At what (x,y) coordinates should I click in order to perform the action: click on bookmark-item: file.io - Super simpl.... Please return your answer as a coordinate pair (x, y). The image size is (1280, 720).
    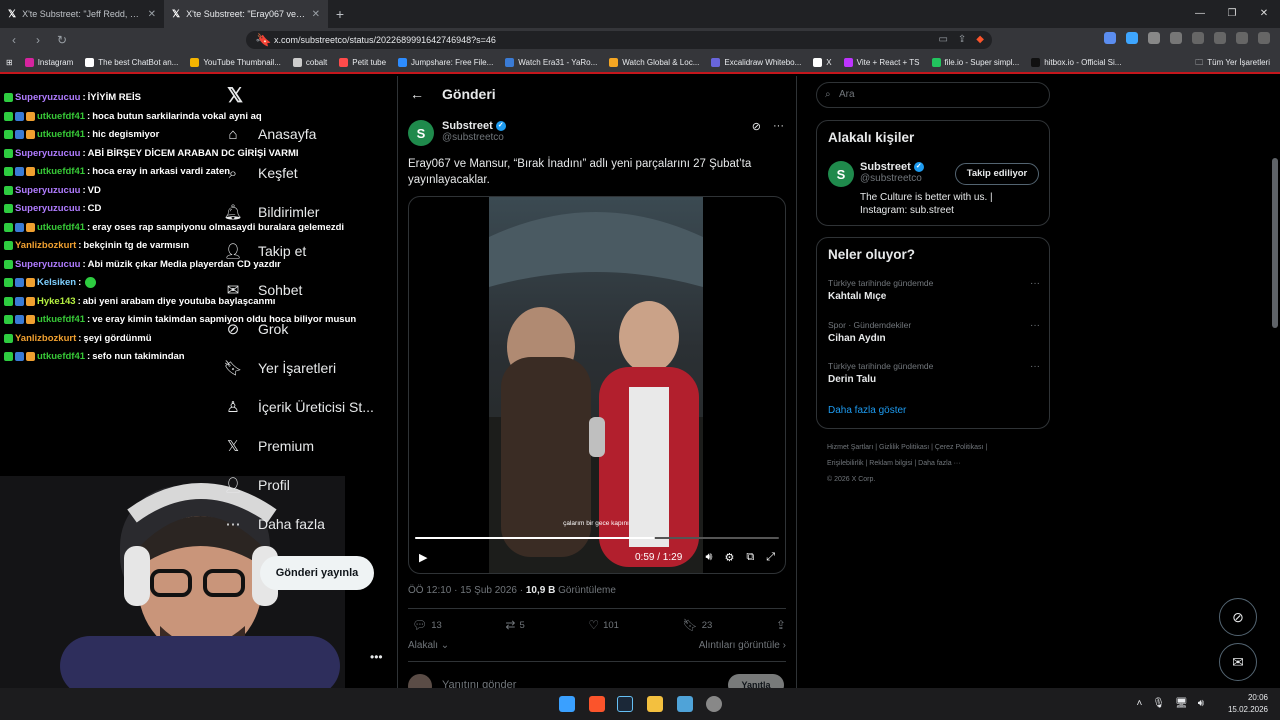
    Looking at the image, I should click on (976, 62).